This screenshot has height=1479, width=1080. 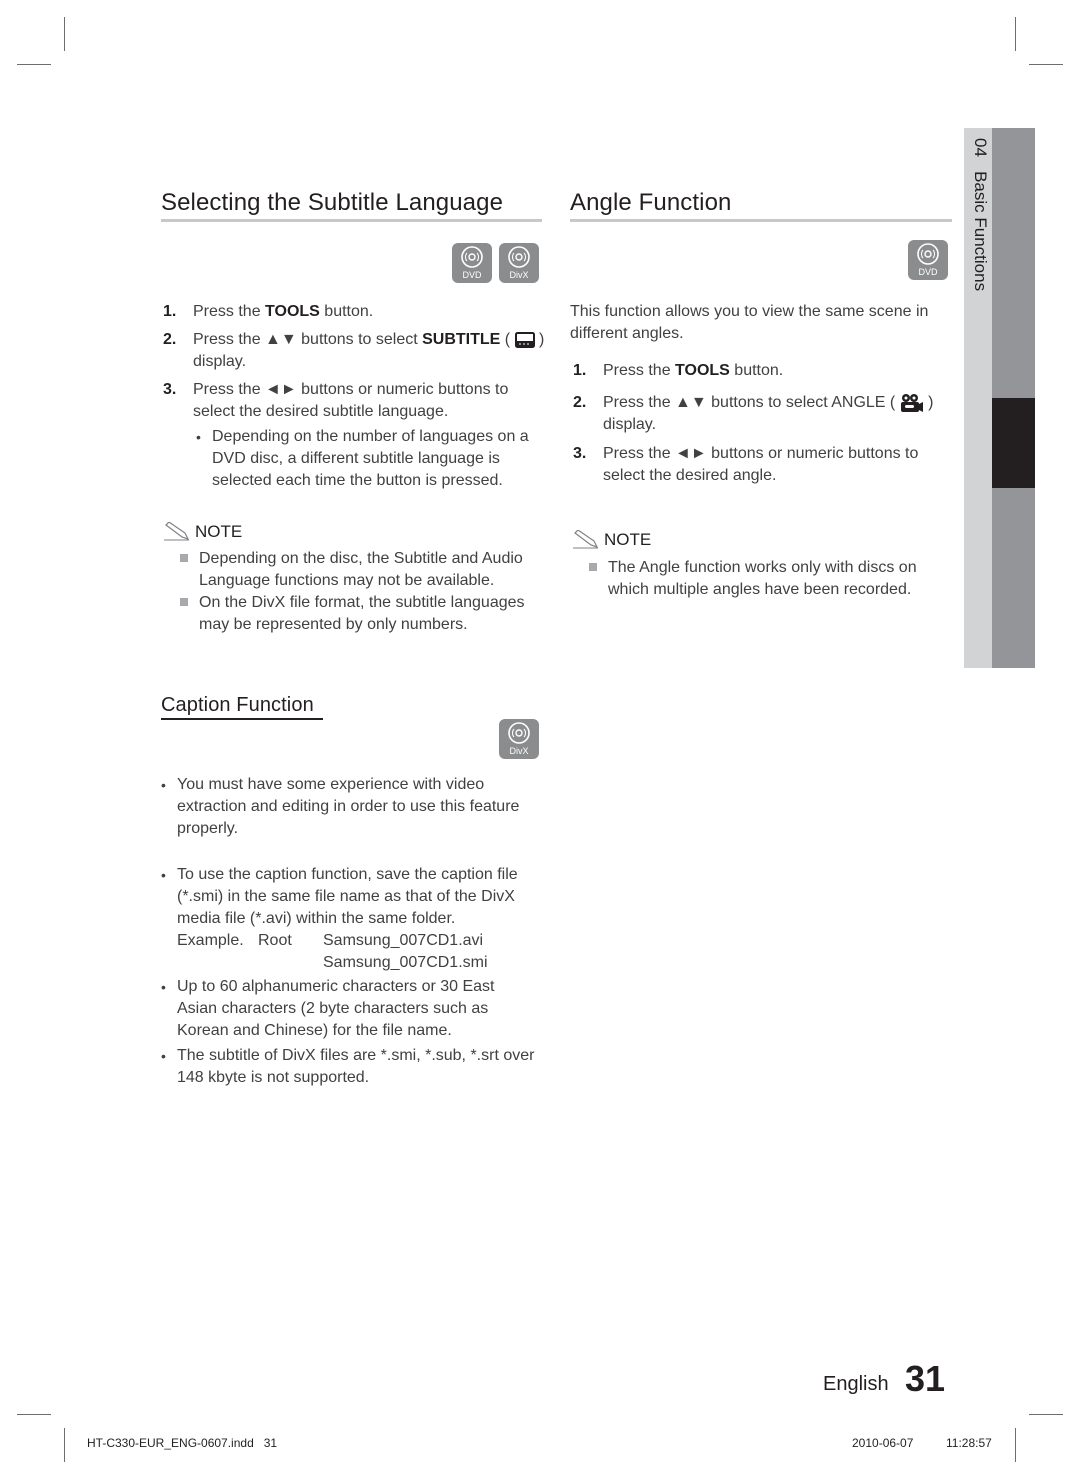 What do you see at coordinates (751, 402) in the screenshot?
I see `step-text-part: Press the ▲▼ buttons to select ANGLE (` at bounding box center [751, 402].